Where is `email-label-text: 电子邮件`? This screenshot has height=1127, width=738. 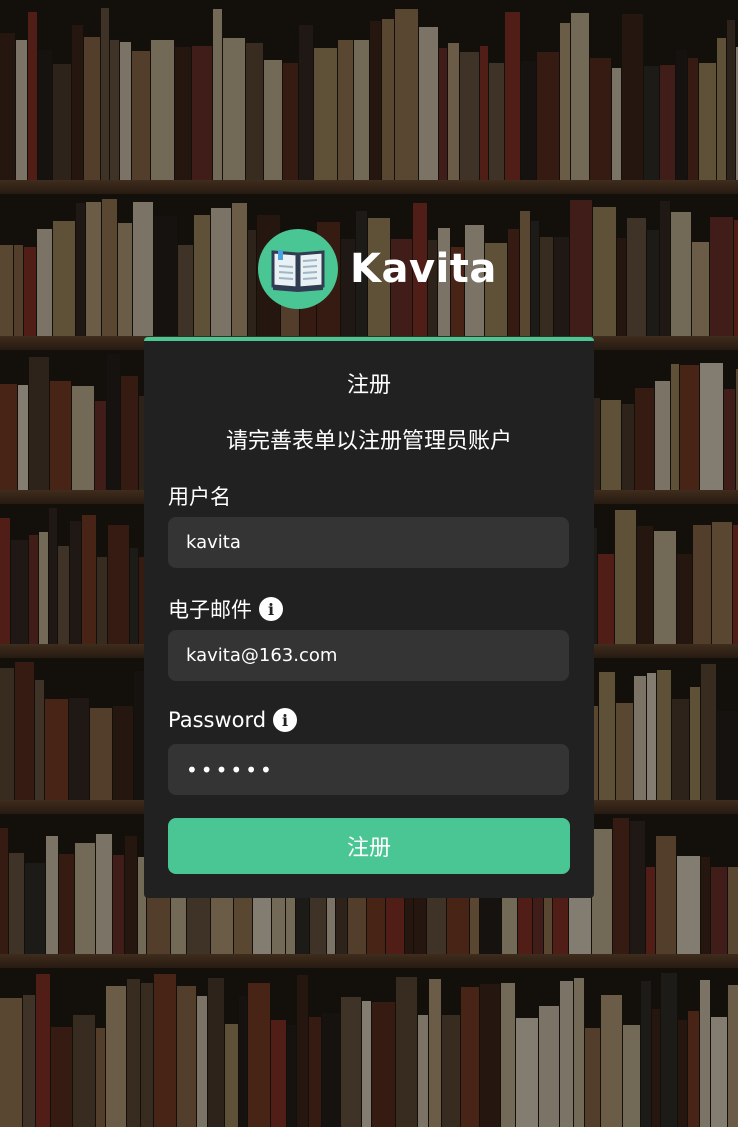
email-label-text: 电子邮件 is located at coordinates (210, 610).